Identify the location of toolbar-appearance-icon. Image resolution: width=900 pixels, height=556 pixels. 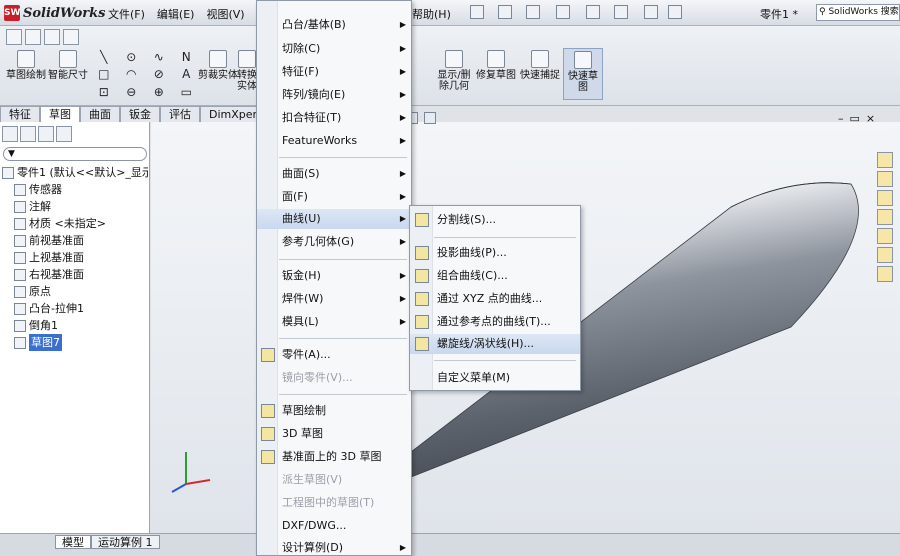
(71, 37).